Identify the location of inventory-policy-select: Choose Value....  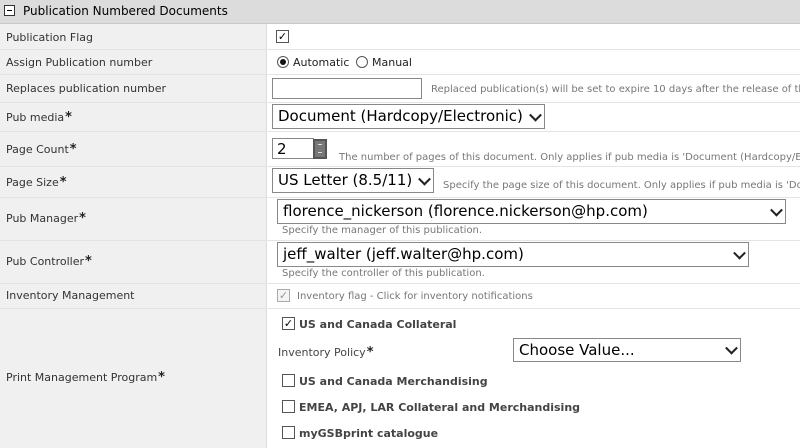
(627, 350).